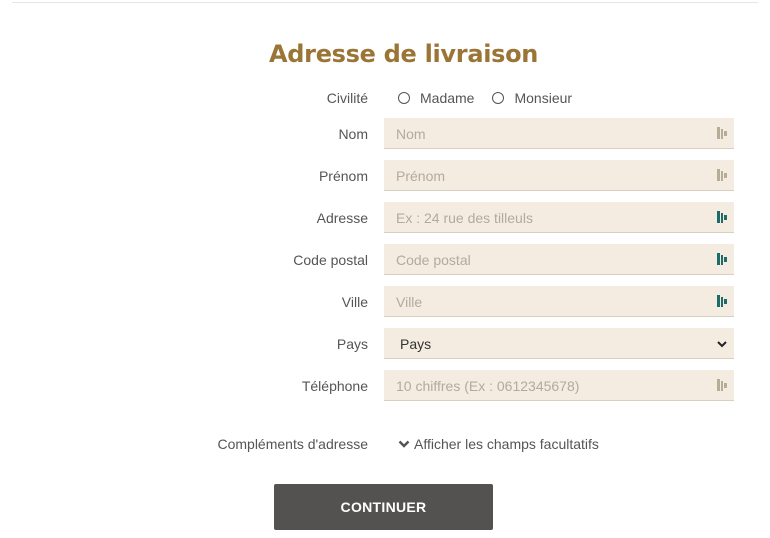 The image size is (770, 538). I want to click on prenom-row: Prénom, so click(385, 176).